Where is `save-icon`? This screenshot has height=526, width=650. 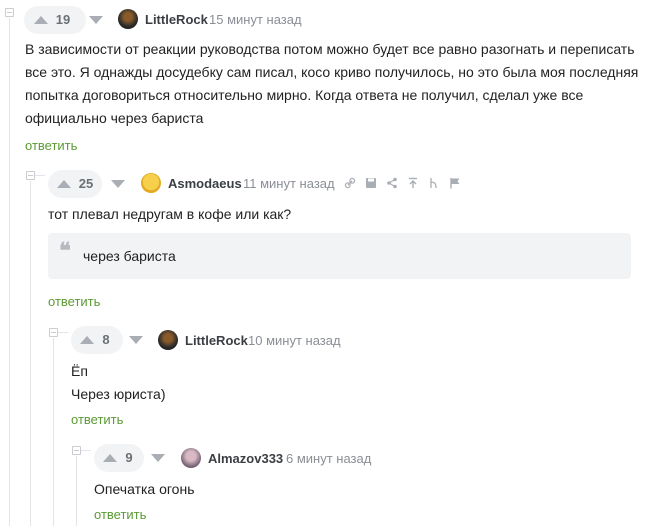 save-icon is located at coordinates (371, 183).